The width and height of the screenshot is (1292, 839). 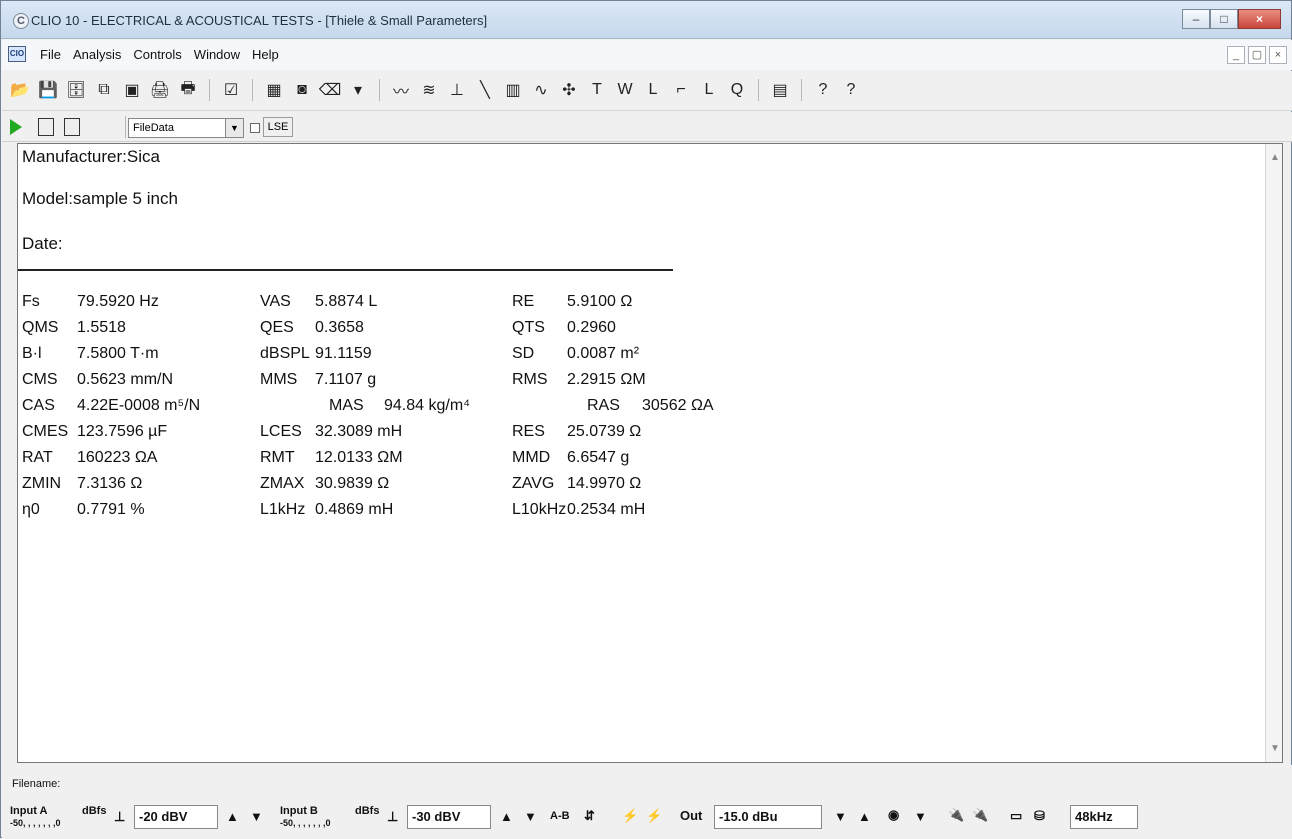 I want to click on print-preview-icon: 🖨, so click(x=160, y=90).